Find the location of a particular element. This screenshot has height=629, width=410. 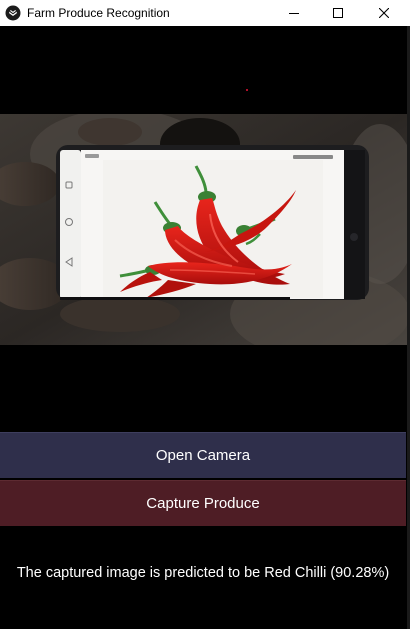

capture-produce-label: Capture Produce is located at coordinates (203, 503).